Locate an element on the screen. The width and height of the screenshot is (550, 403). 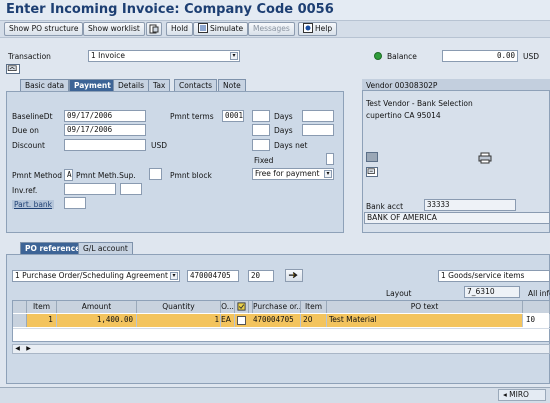
tab-details: Details is located at coordinates (131, 85).